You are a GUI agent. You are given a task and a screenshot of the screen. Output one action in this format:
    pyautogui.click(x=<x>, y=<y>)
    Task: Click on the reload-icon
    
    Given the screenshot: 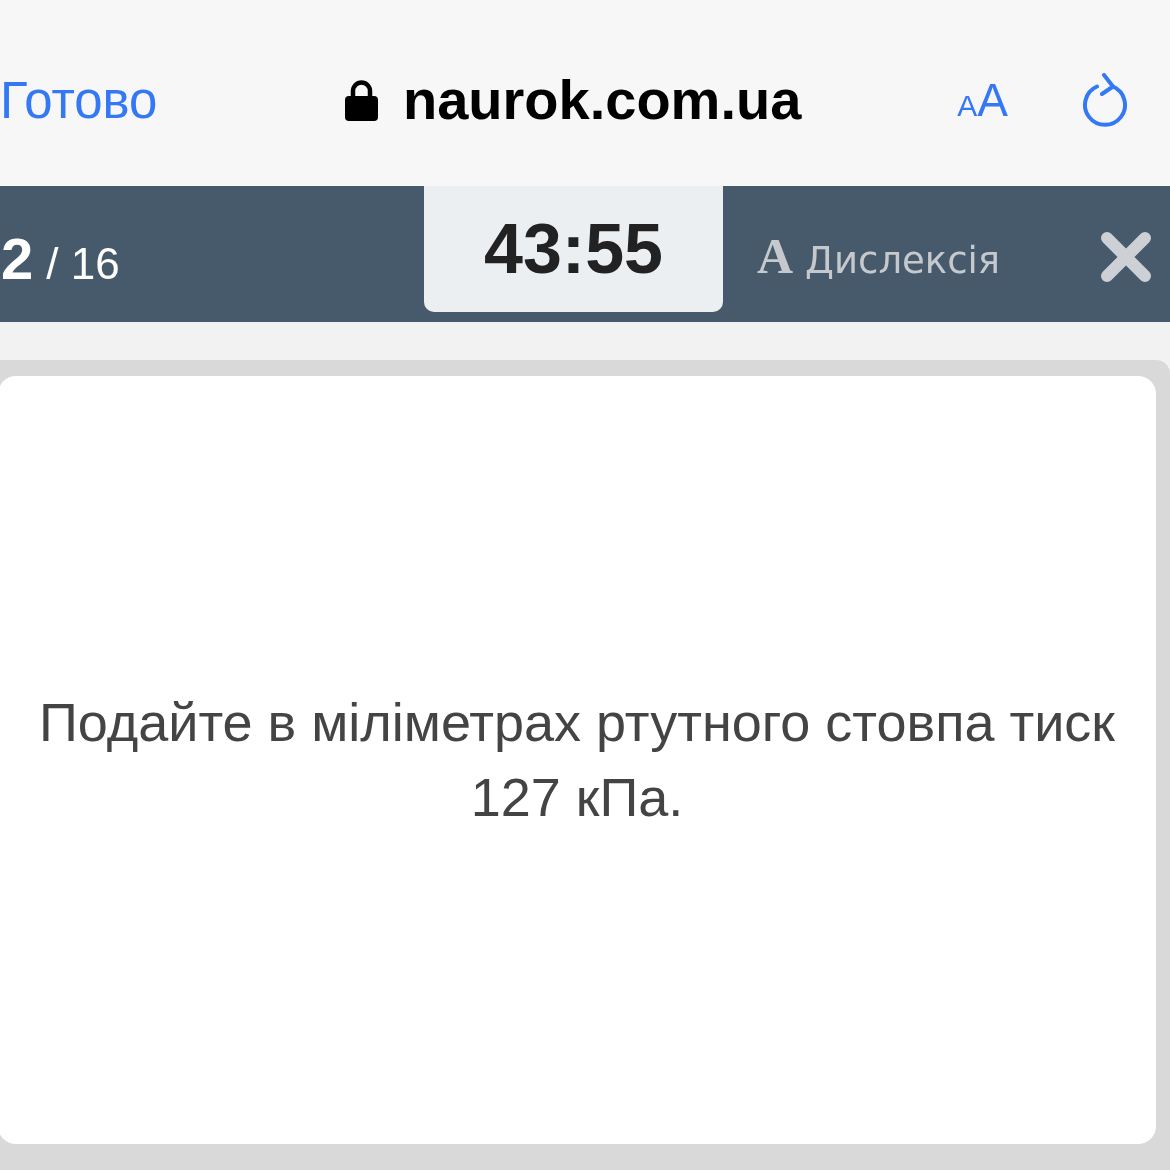 What is the action you would take?
    pyautogui.click(x=1105, y=100)
    